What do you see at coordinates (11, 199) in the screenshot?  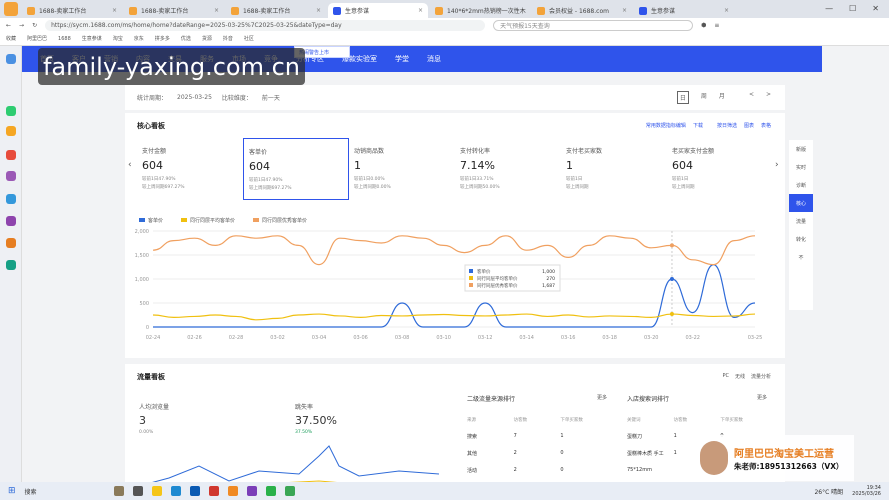 I see `ai-icon` at bounding box center [11, 199].